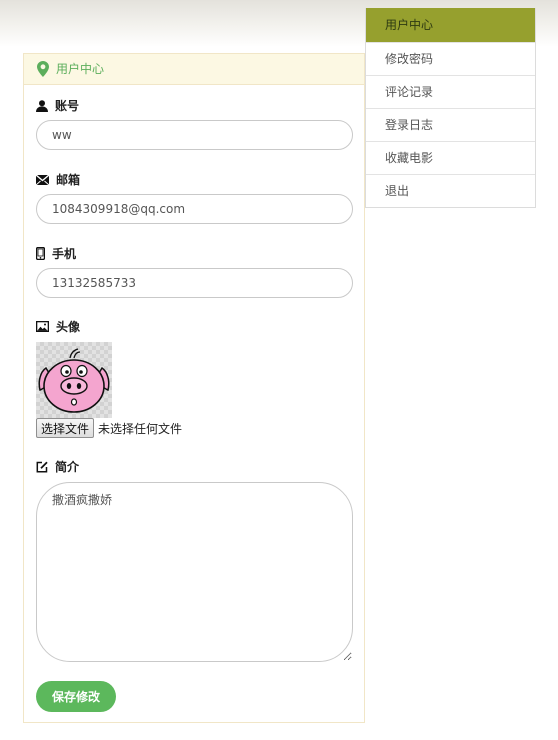 Image resolution: width=558 pixels, height=740 pixels. What do you see at coordinates (450, 25) in the screenshot?
I see `side-item-user-center: 用户中心` at bounding box center [450, 25].